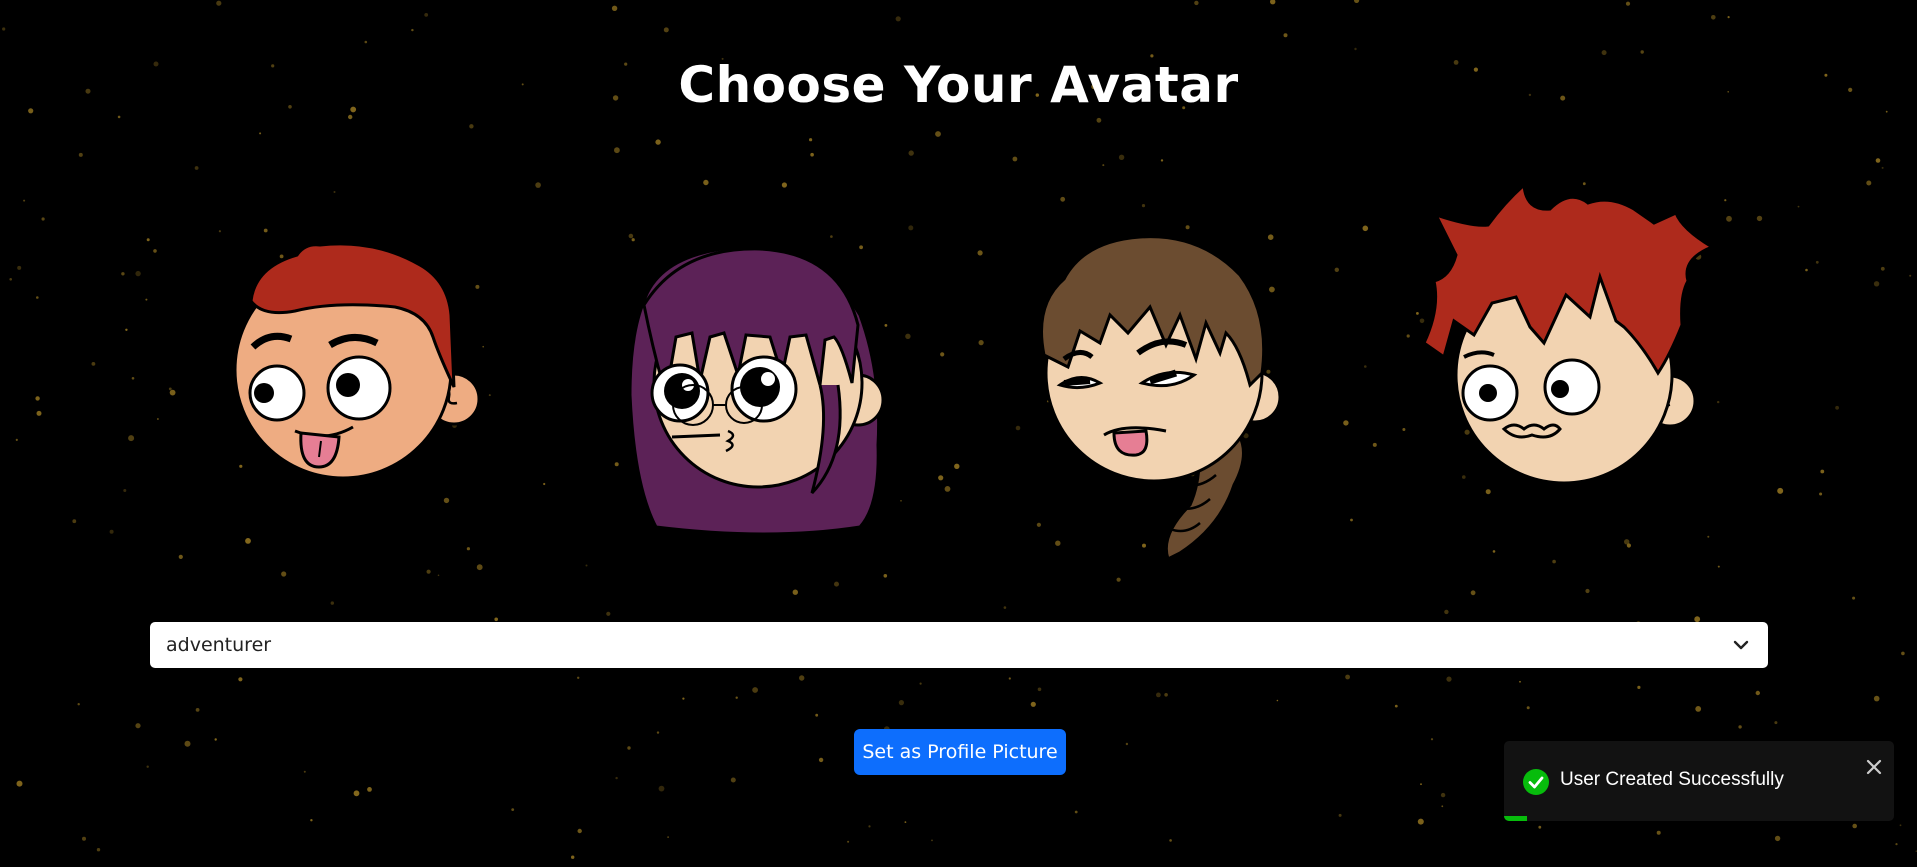 This screenshot has height=867, width=1917. I want to click on chevron-down-icon, so click(1741, 645).